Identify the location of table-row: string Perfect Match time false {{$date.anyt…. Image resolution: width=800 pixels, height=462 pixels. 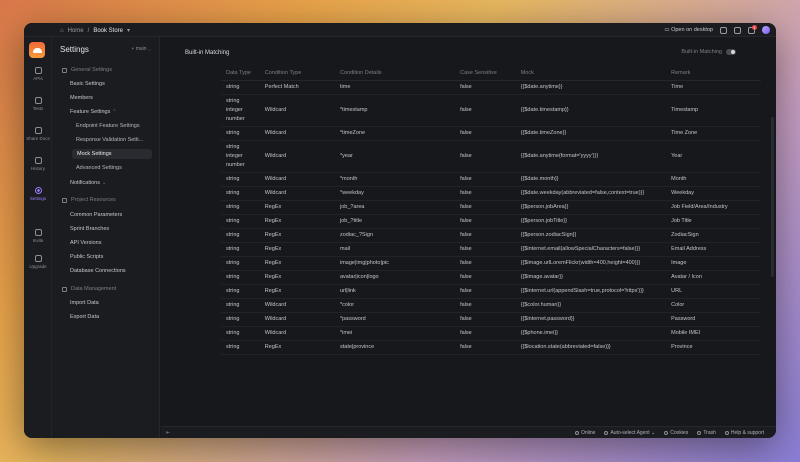
(491, 87).